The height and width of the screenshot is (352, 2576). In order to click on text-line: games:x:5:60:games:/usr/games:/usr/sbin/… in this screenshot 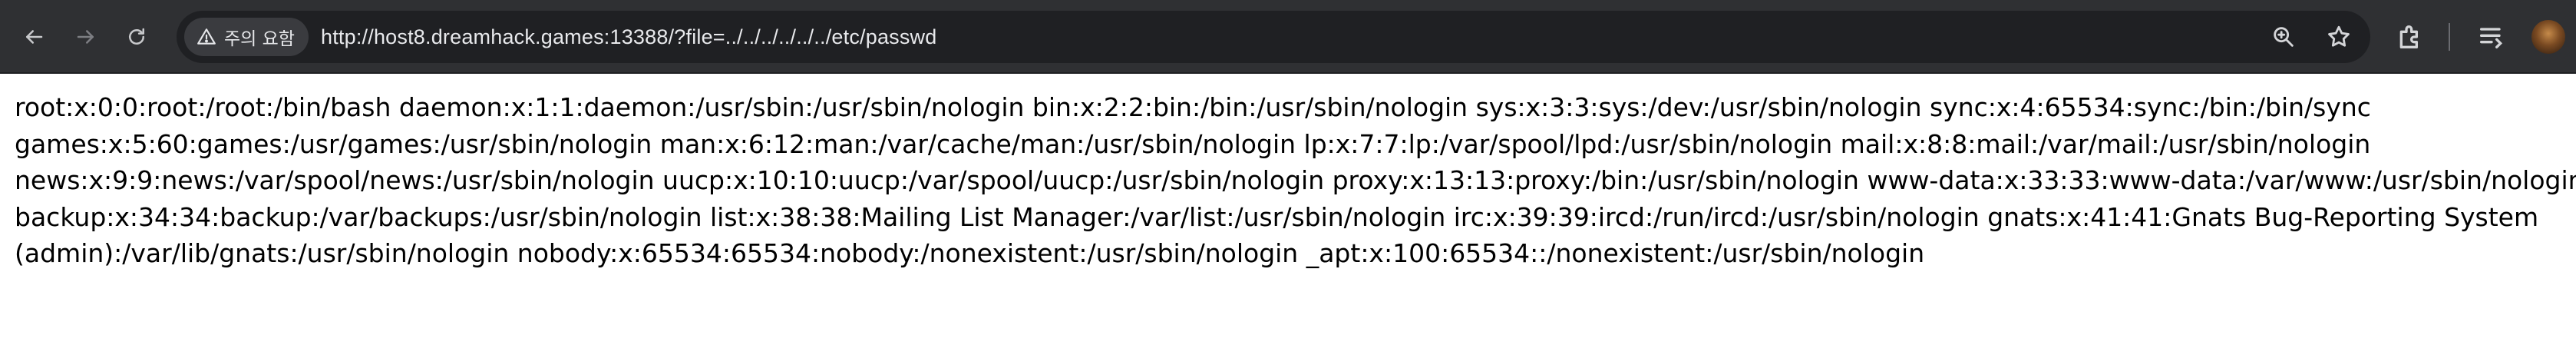, I will do `click(1193, 143)`.